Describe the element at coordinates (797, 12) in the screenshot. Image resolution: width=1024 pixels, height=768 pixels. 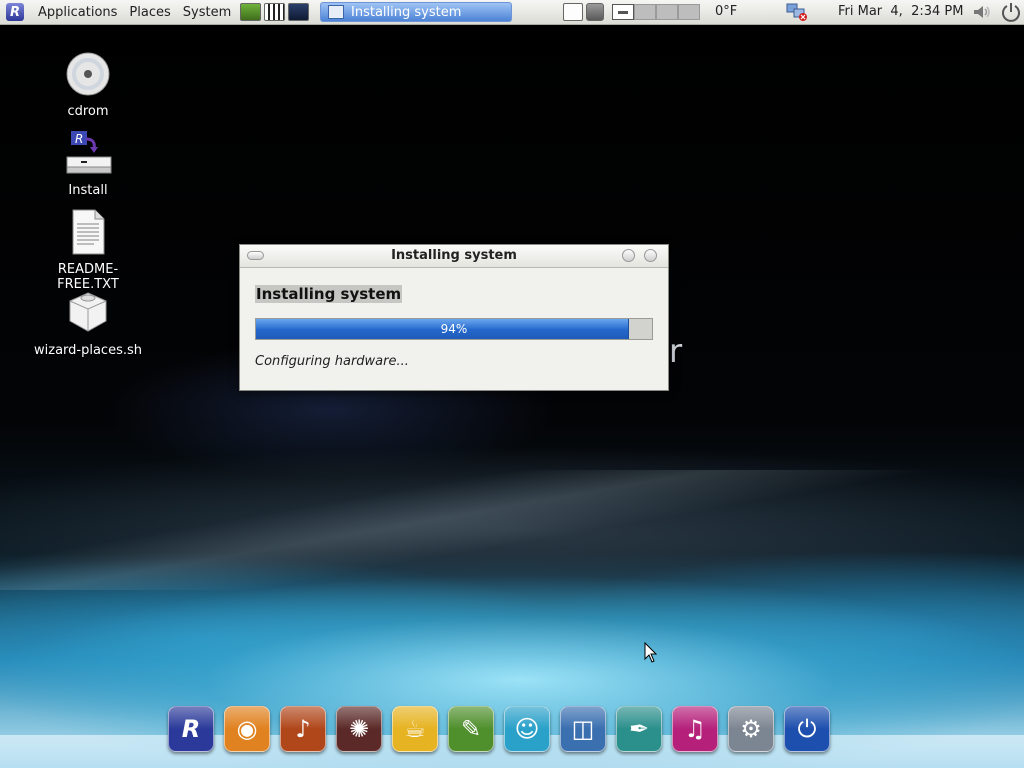
I see `network-disconnected-icon` at that location.